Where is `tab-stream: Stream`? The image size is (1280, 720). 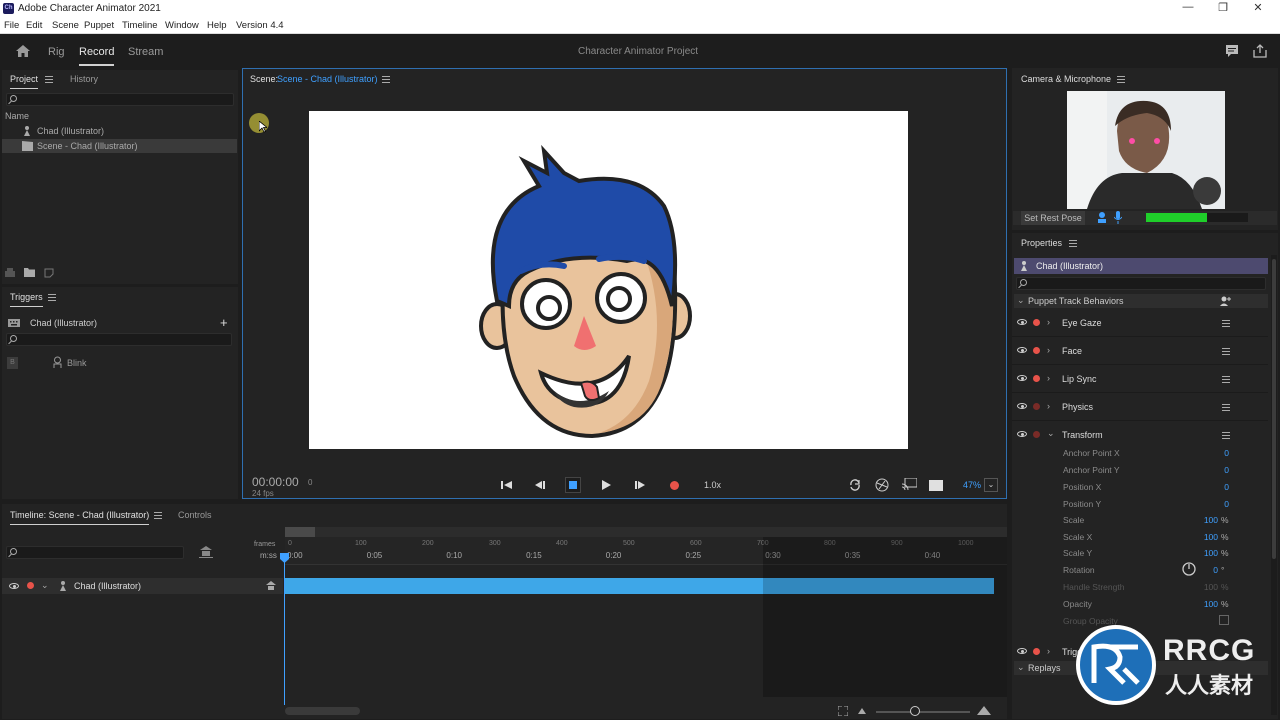 tab-stream: Stream is located at coordinates (145, 52).